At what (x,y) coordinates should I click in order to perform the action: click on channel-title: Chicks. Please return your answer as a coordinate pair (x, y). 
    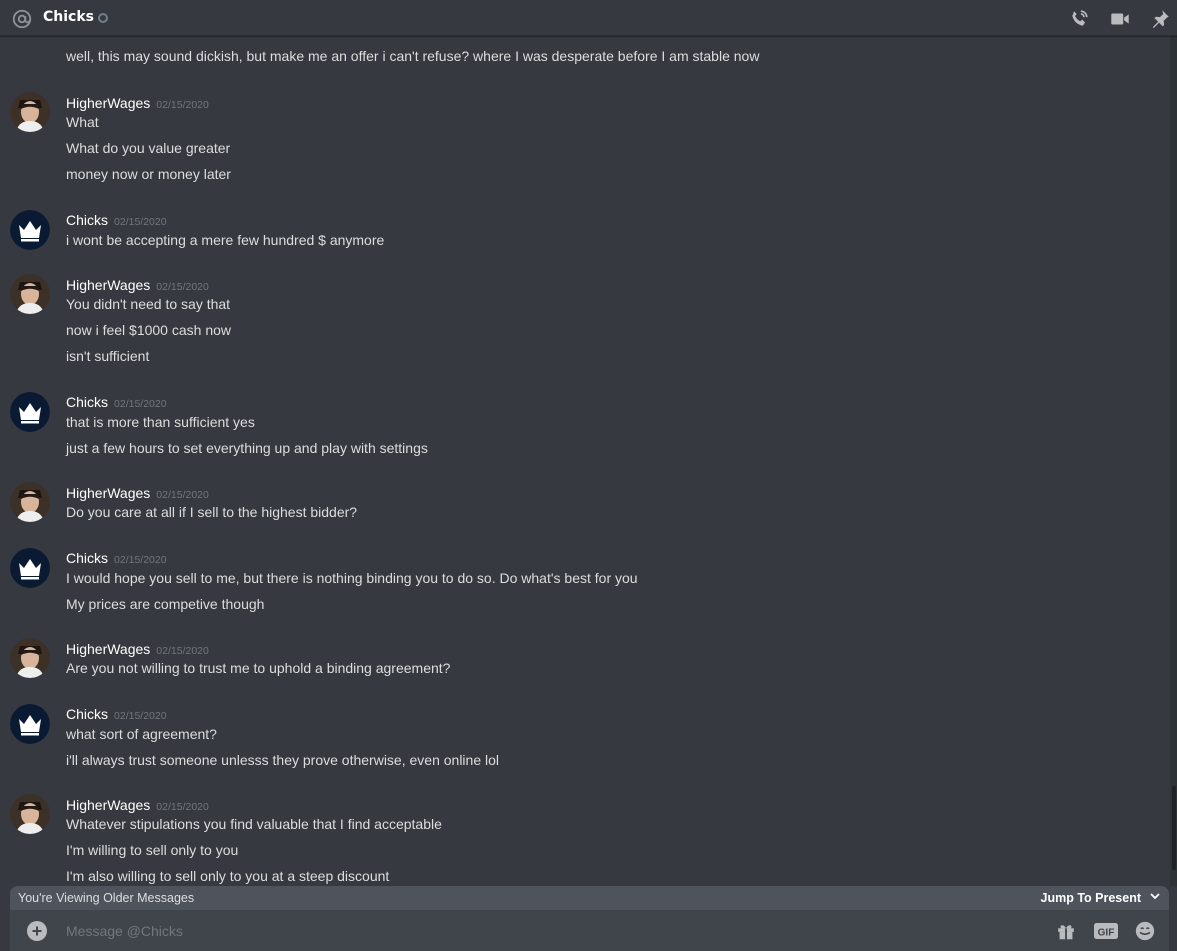
    Looking at the image, I should click on (68, 17).